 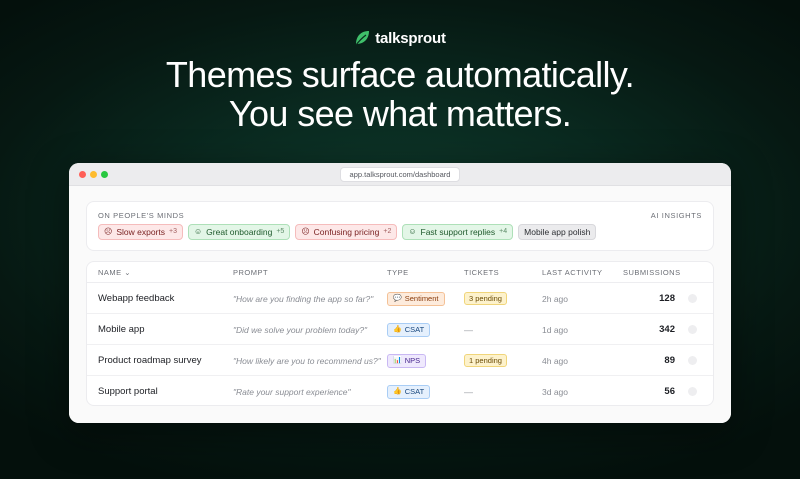 I want to click on theme-chip-label: Confusing pricing, so click(x=346, y=232).